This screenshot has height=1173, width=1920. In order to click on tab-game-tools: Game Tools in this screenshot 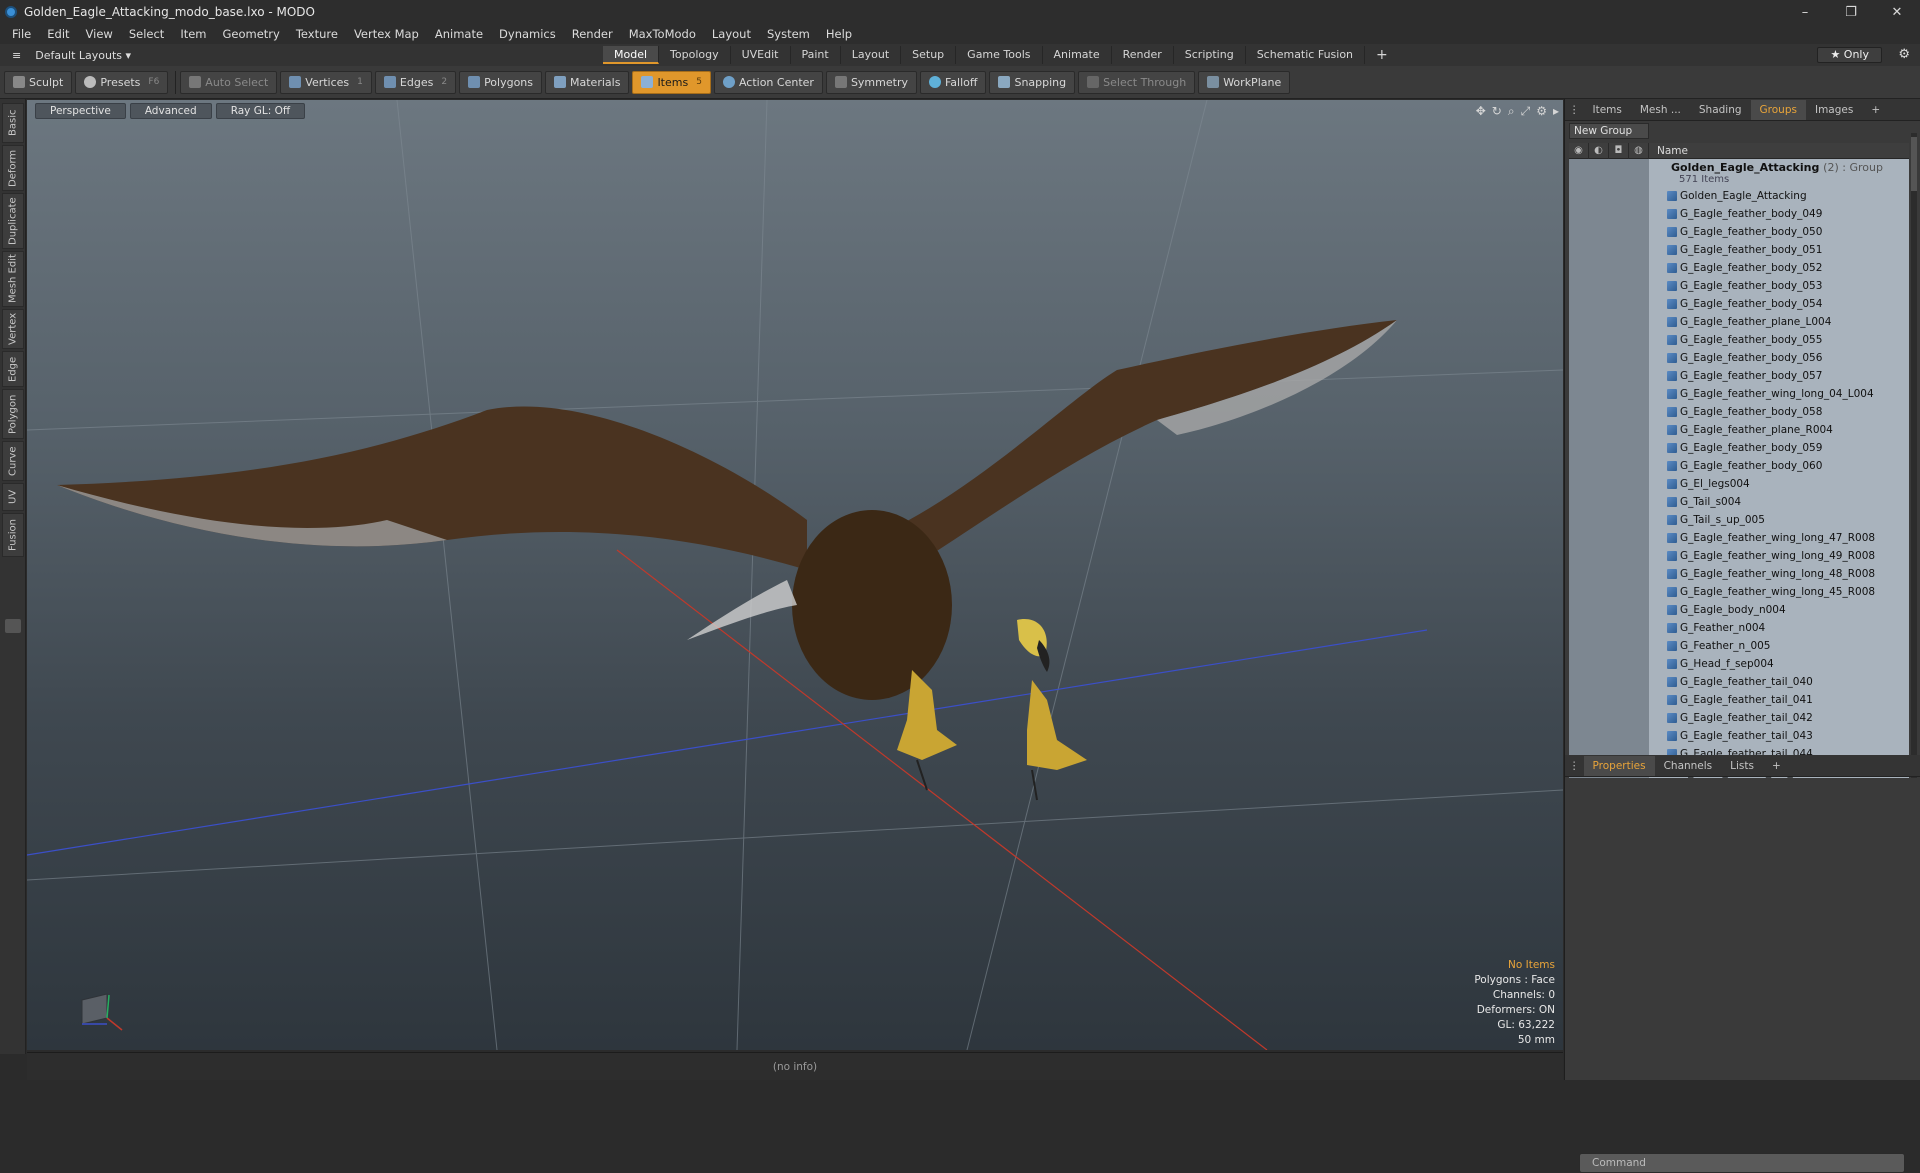, I will do `click(999, 55)`.